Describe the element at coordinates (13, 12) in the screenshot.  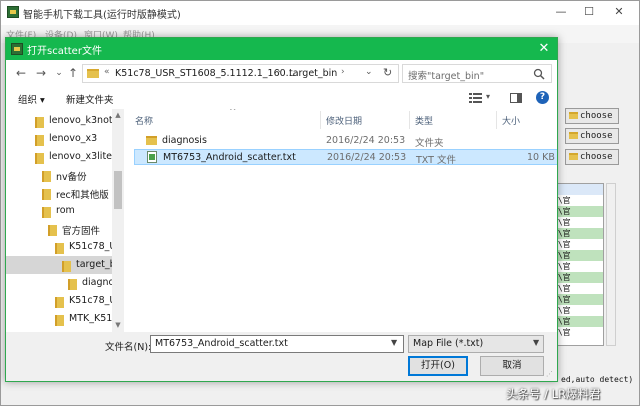
I see `app-icon` at that location.